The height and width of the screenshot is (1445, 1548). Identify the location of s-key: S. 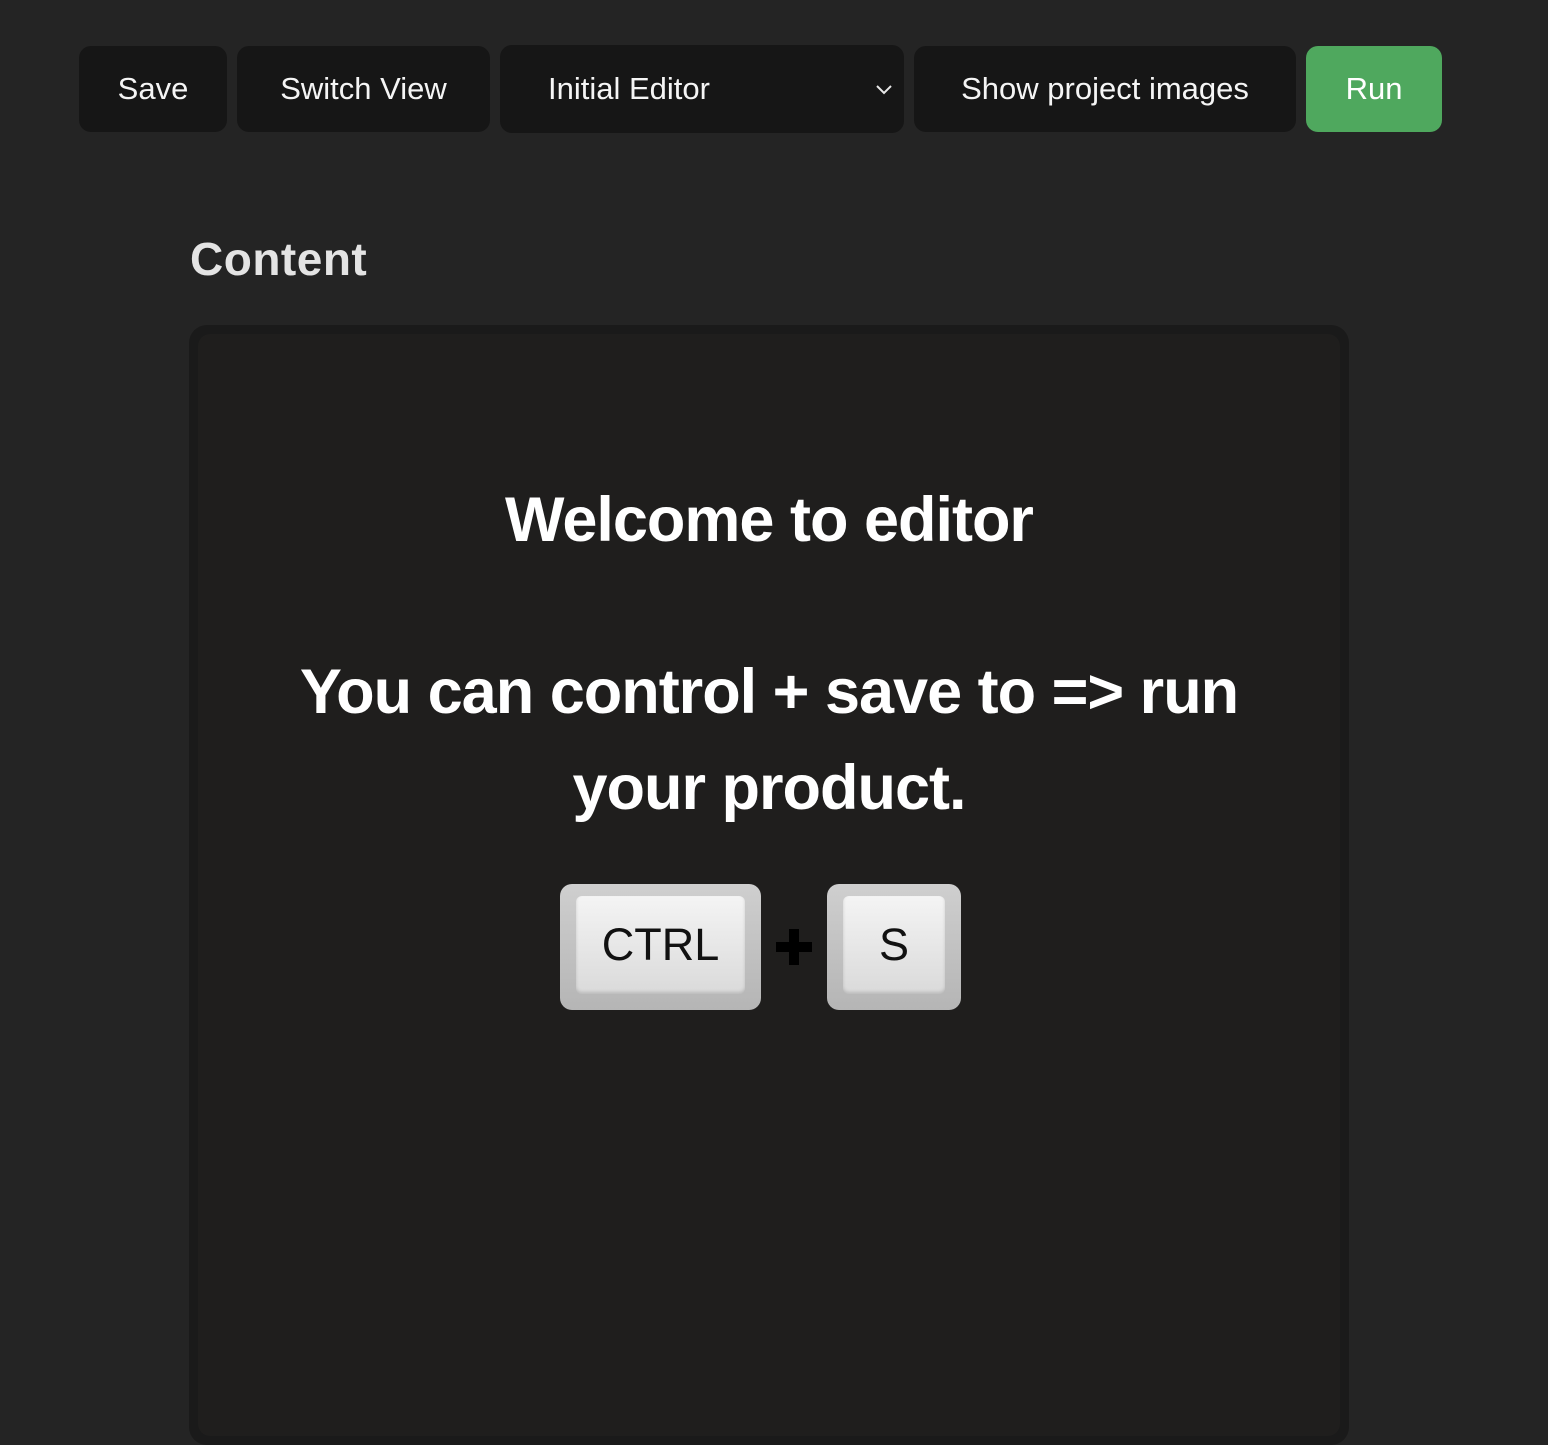
(894, 947).